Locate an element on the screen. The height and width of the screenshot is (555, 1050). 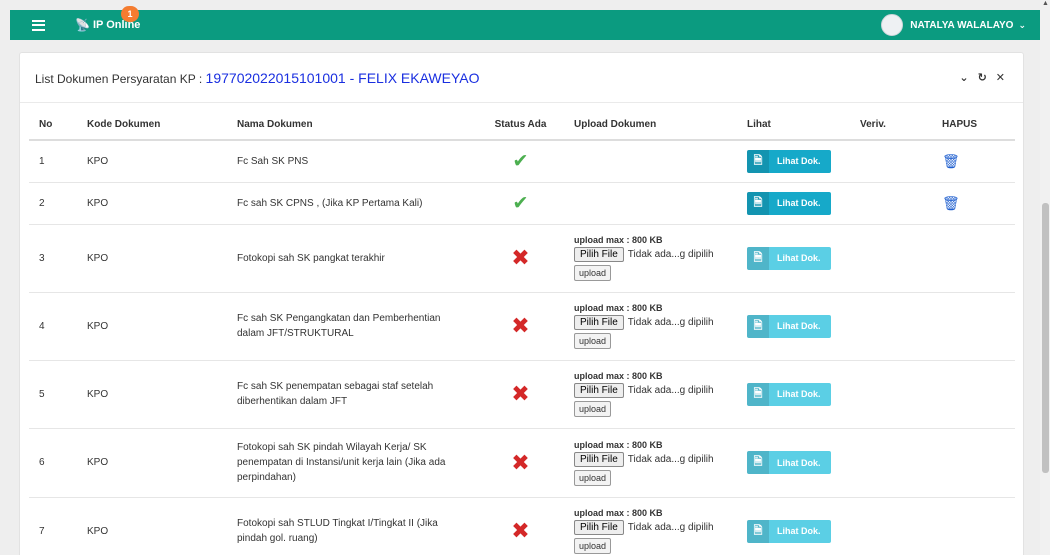
header-veriv: Veriv. is located at coordinates (891, 125).